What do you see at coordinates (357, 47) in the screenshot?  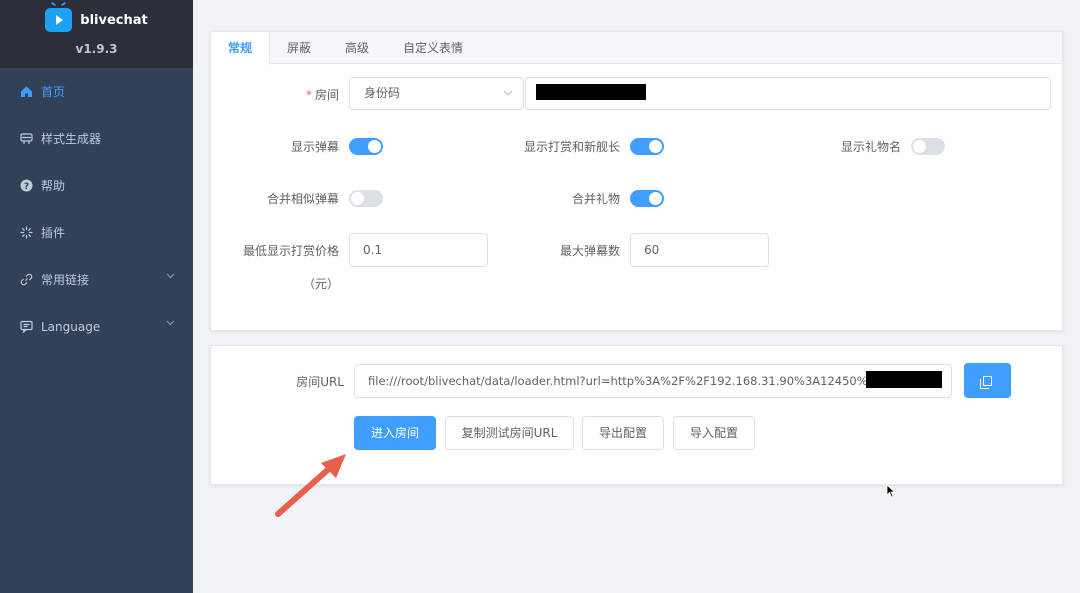 I see `tab-advanced: 高级` at bounding box center [357, 47].